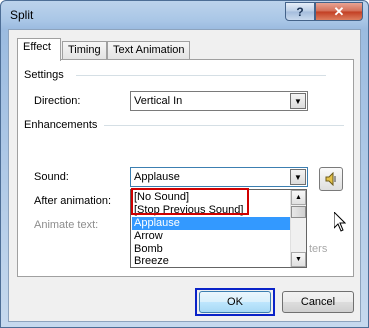  I want to click on speaker-icon, so click(330, 179).